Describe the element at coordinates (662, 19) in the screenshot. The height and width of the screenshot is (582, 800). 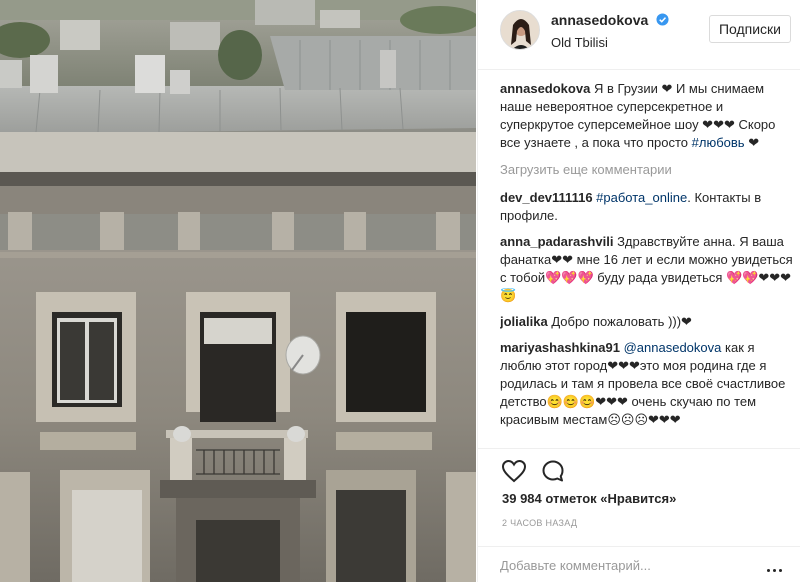
I see `verified-badge-icon` at that location.